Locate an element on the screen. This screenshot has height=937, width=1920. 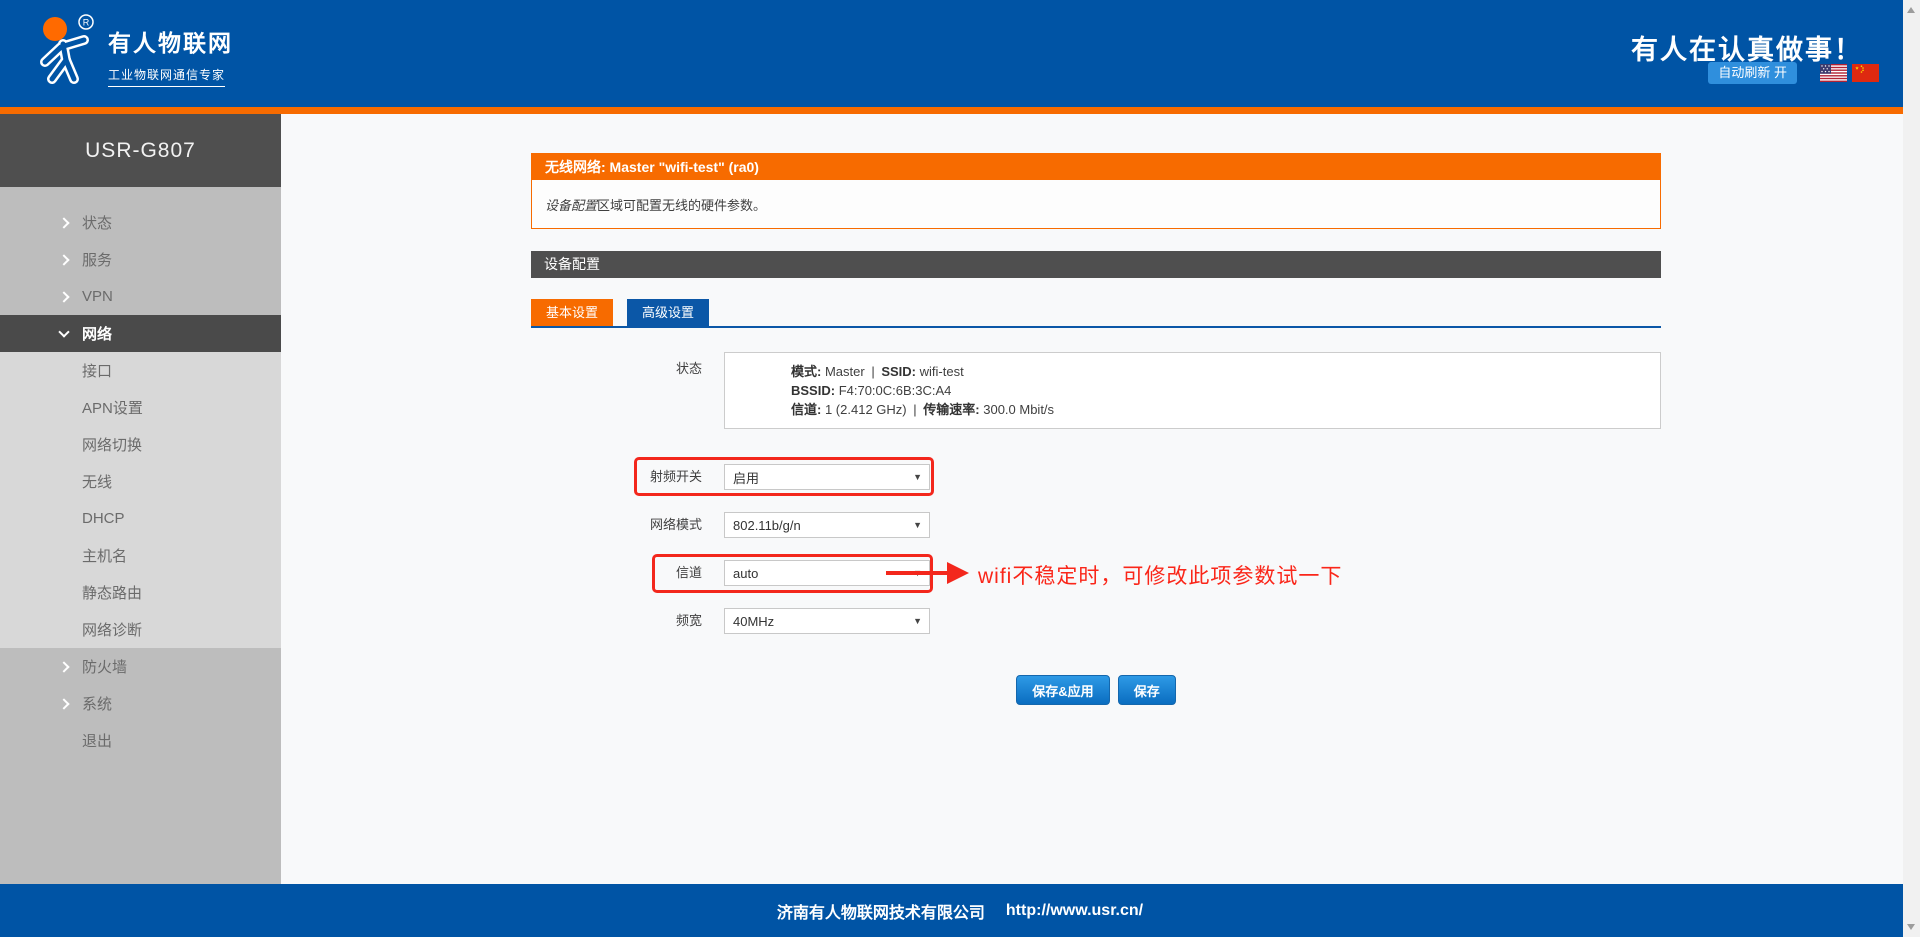
radio-switch-select: 启用 ▼ is located at coordinates (827, 477).